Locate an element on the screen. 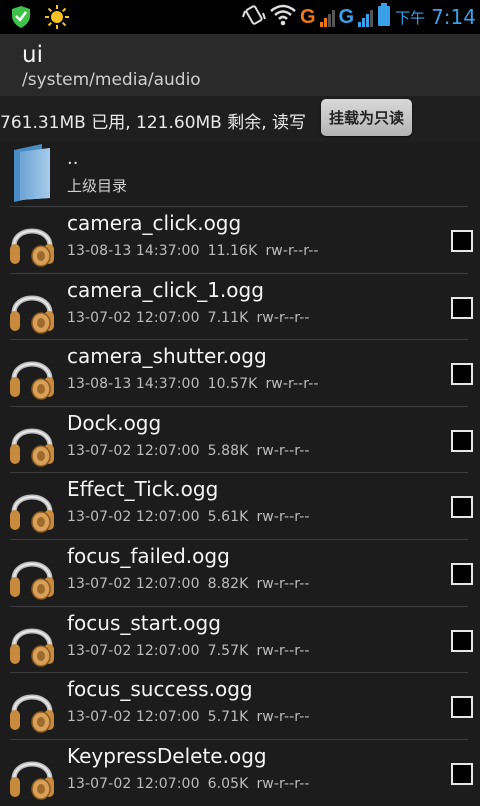 The image size is (480, 806). network-type-2: G is located at coordinates (346, 16).